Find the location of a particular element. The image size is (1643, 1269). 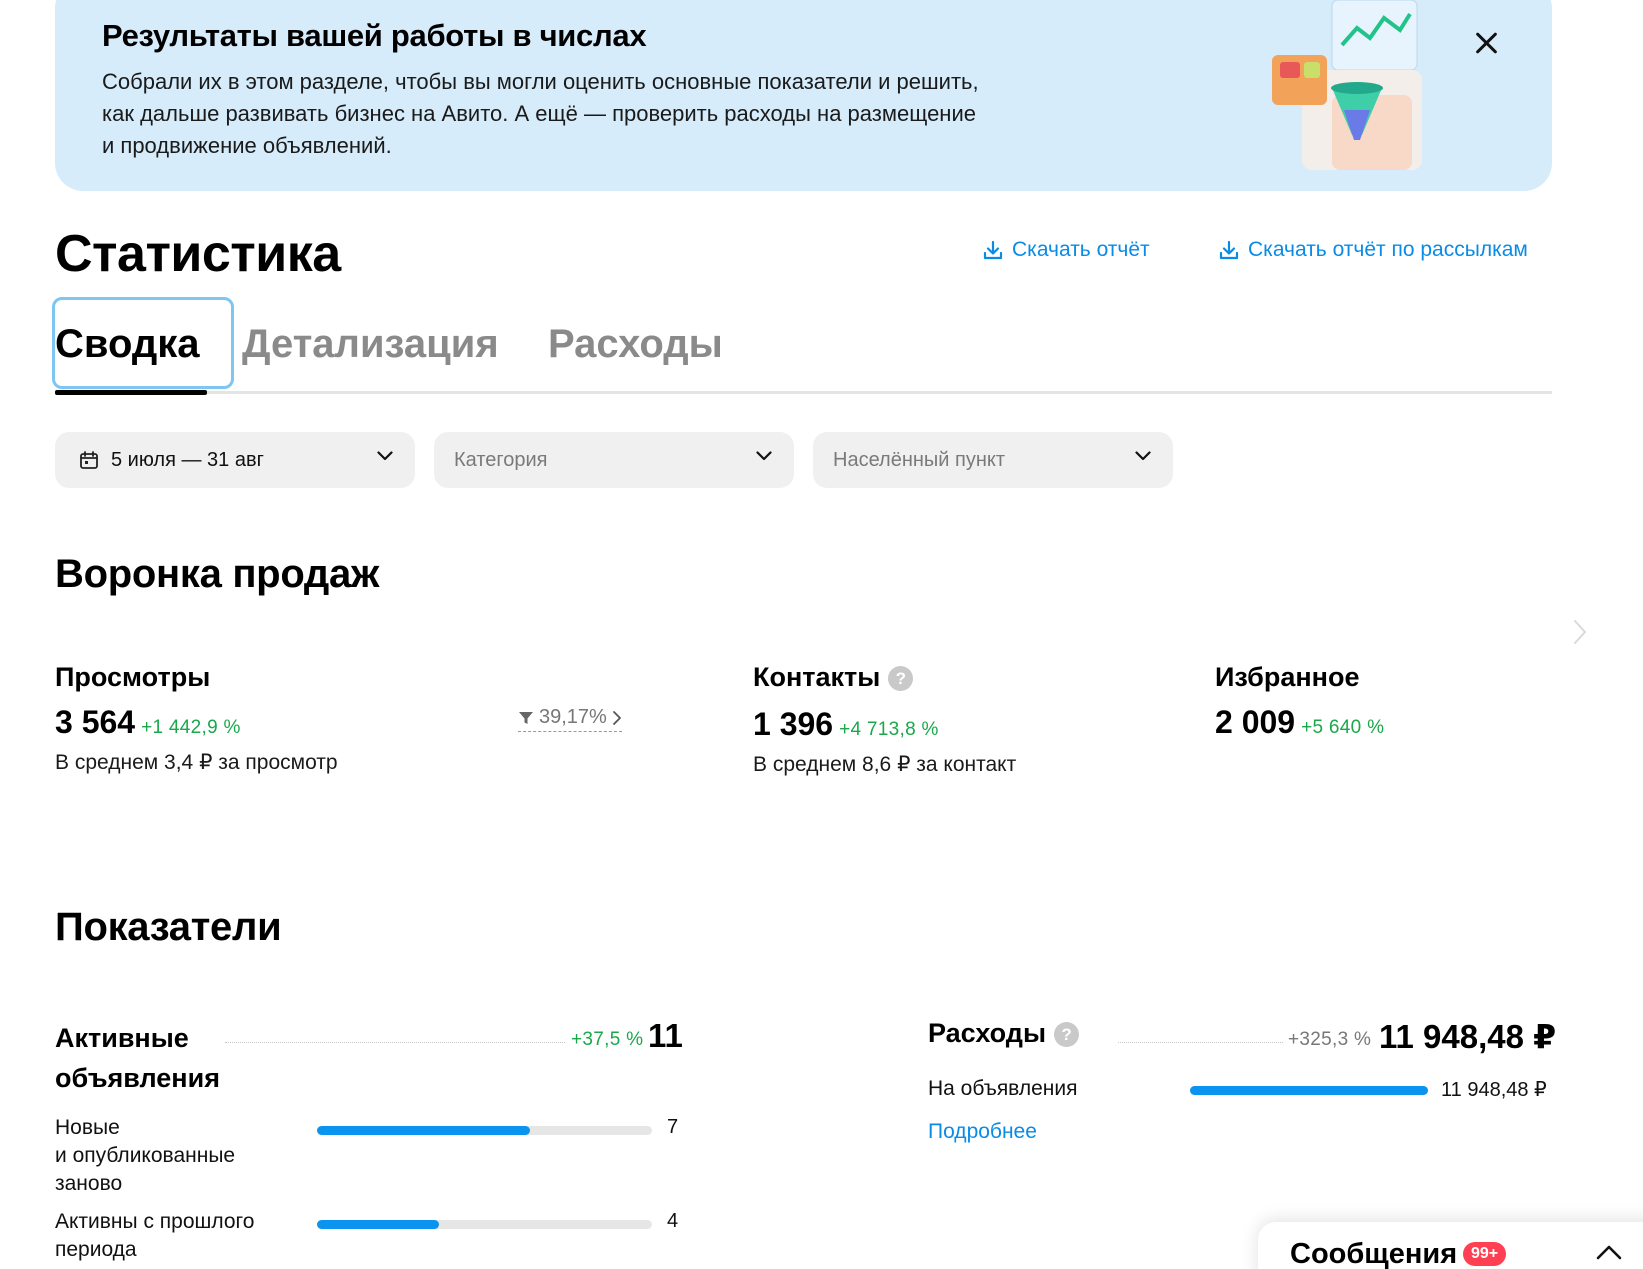

carried-ads-value: 4 is located at coordinates (673, 1221).